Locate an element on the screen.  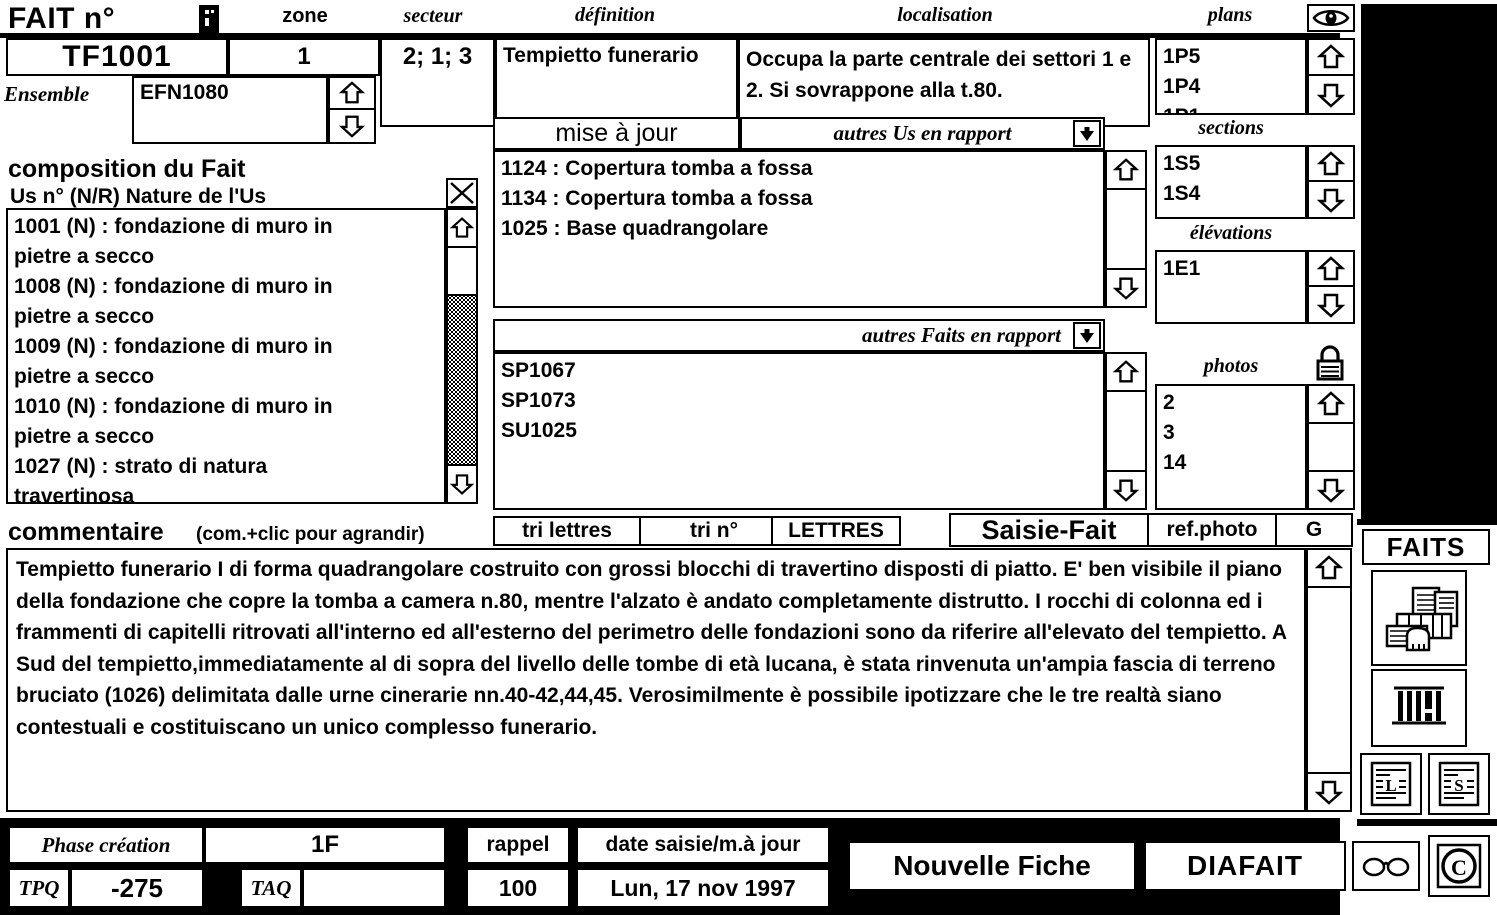
sections-listbox: 1S5 1S4 is located at coordinates (1231, 182).